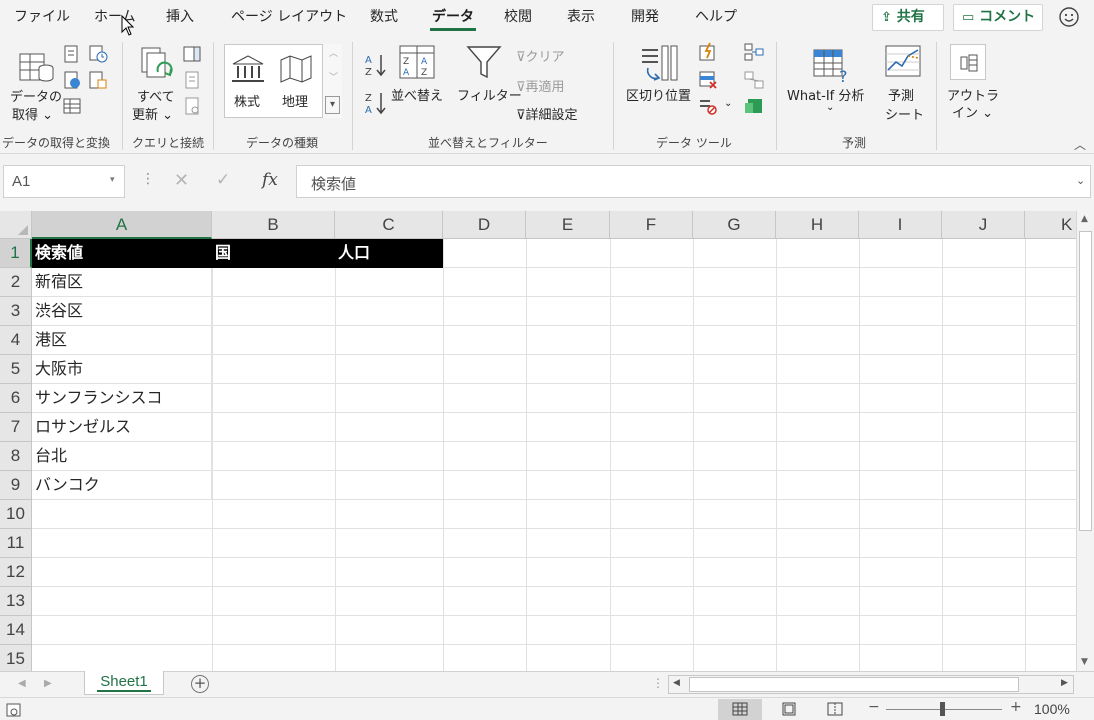  Describe the element at coordinates (289, 19) in the screenshot. I see `tab-page-layout: ページ レイアウト` at that location.